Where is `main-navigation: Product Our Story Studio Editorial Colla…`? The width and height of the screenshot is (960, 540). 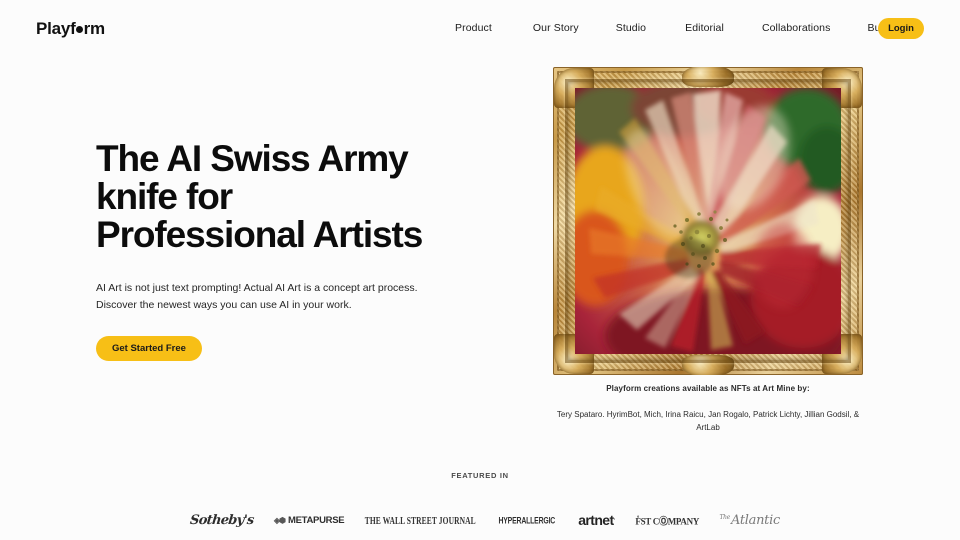 main-navigation: Product Our Story Studio Editorial Colla… is located at coordinates (678, 28).